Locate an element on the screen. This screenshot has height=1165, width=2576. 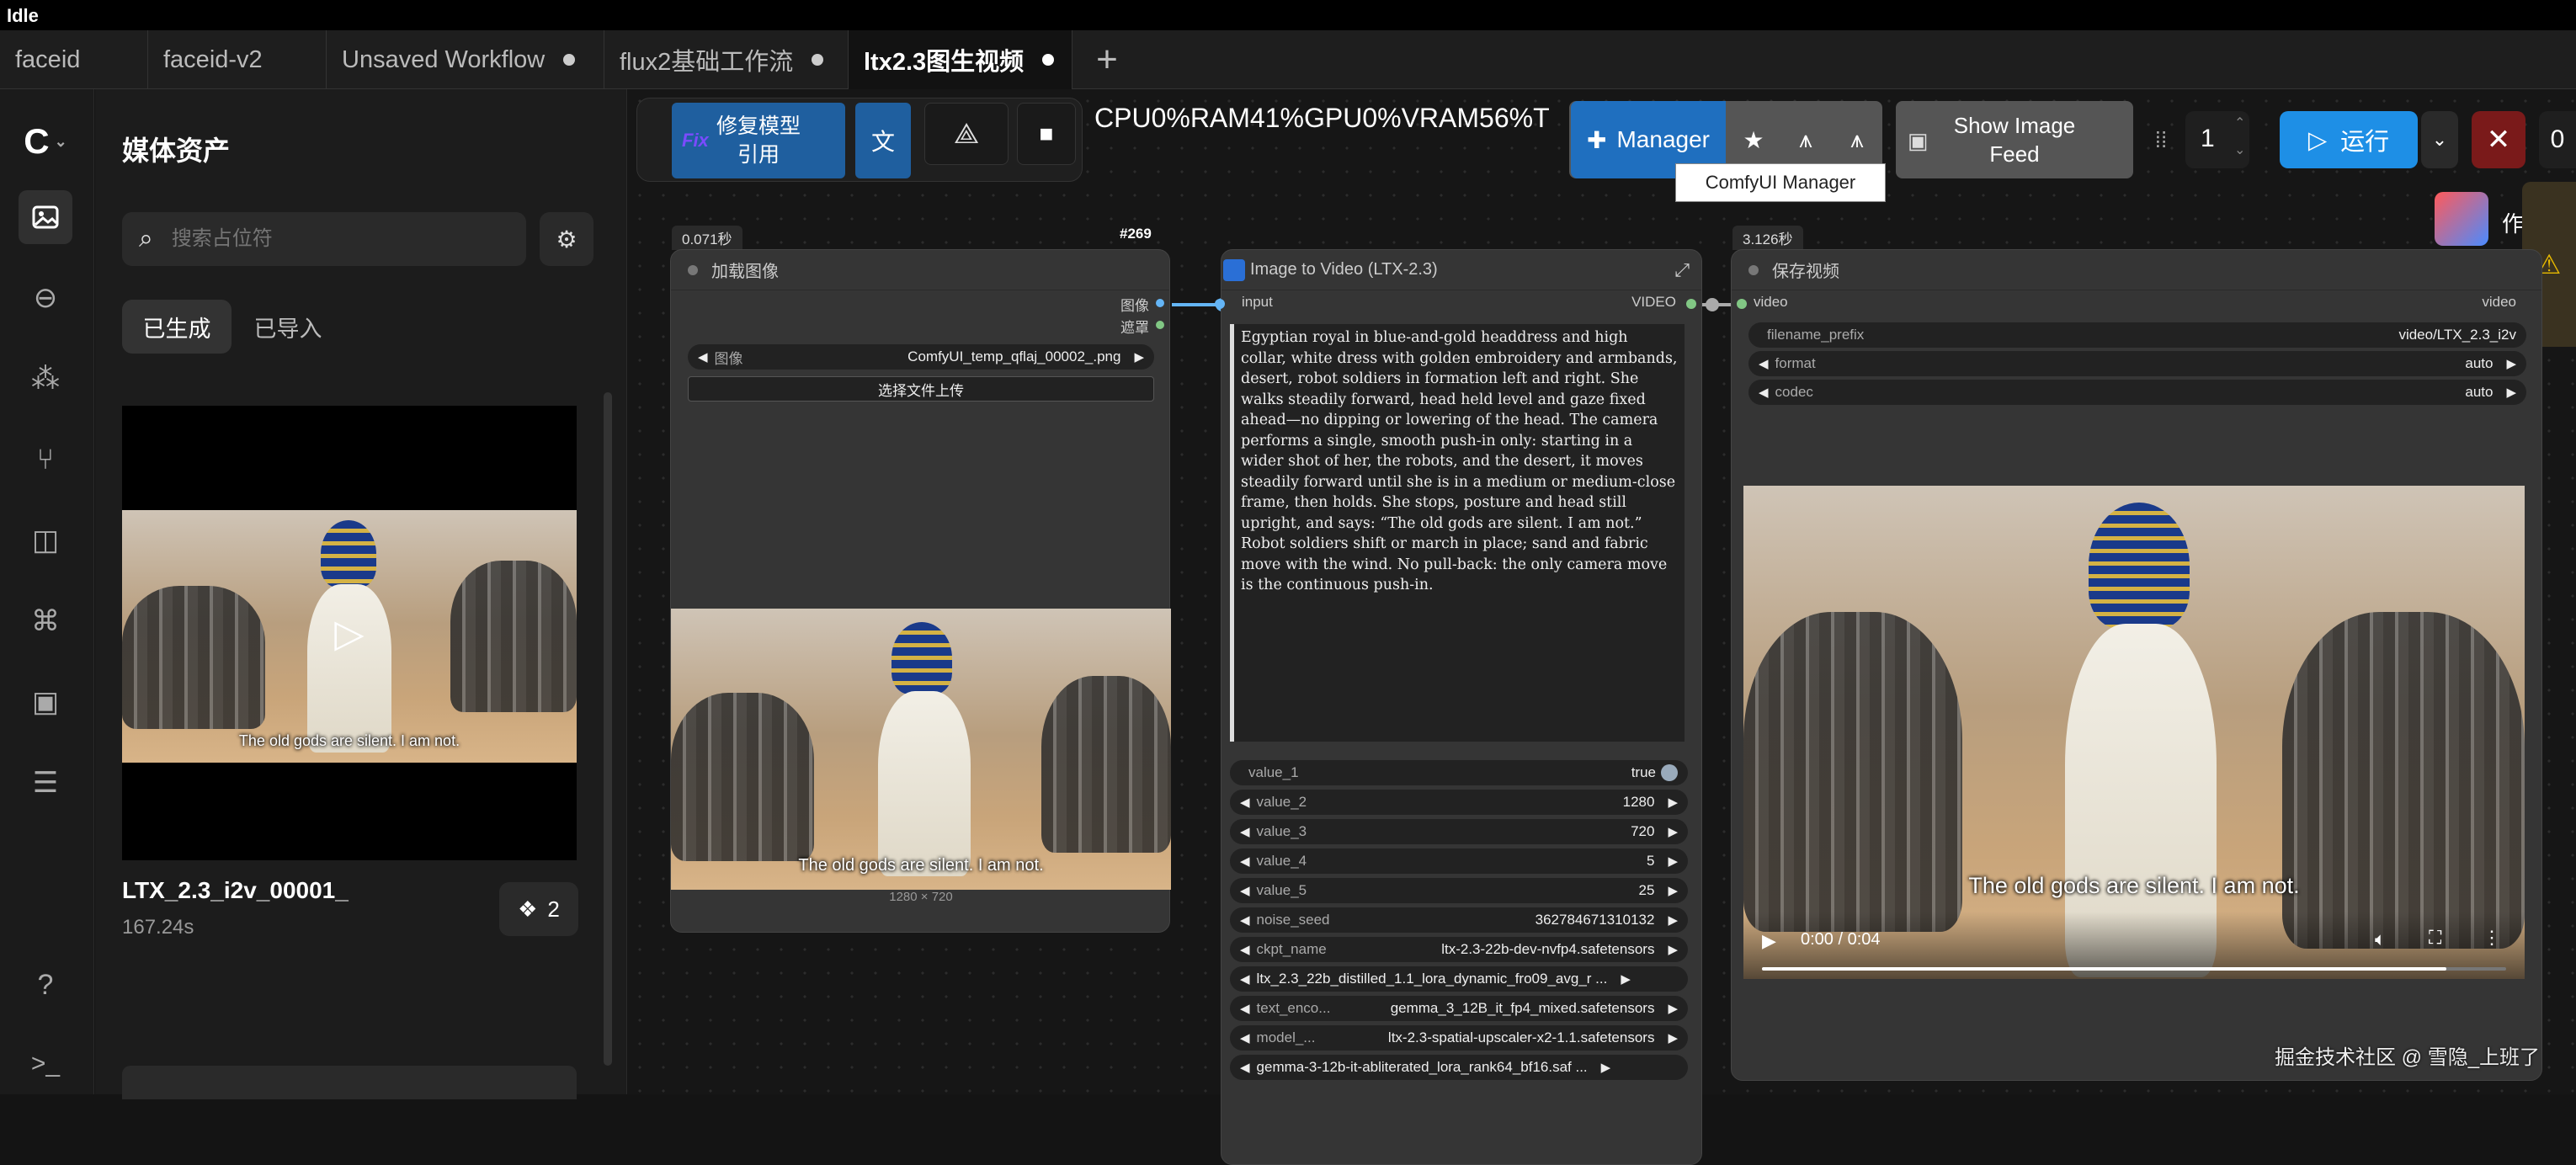
user-avatar is located at coordinates (2461, 219).